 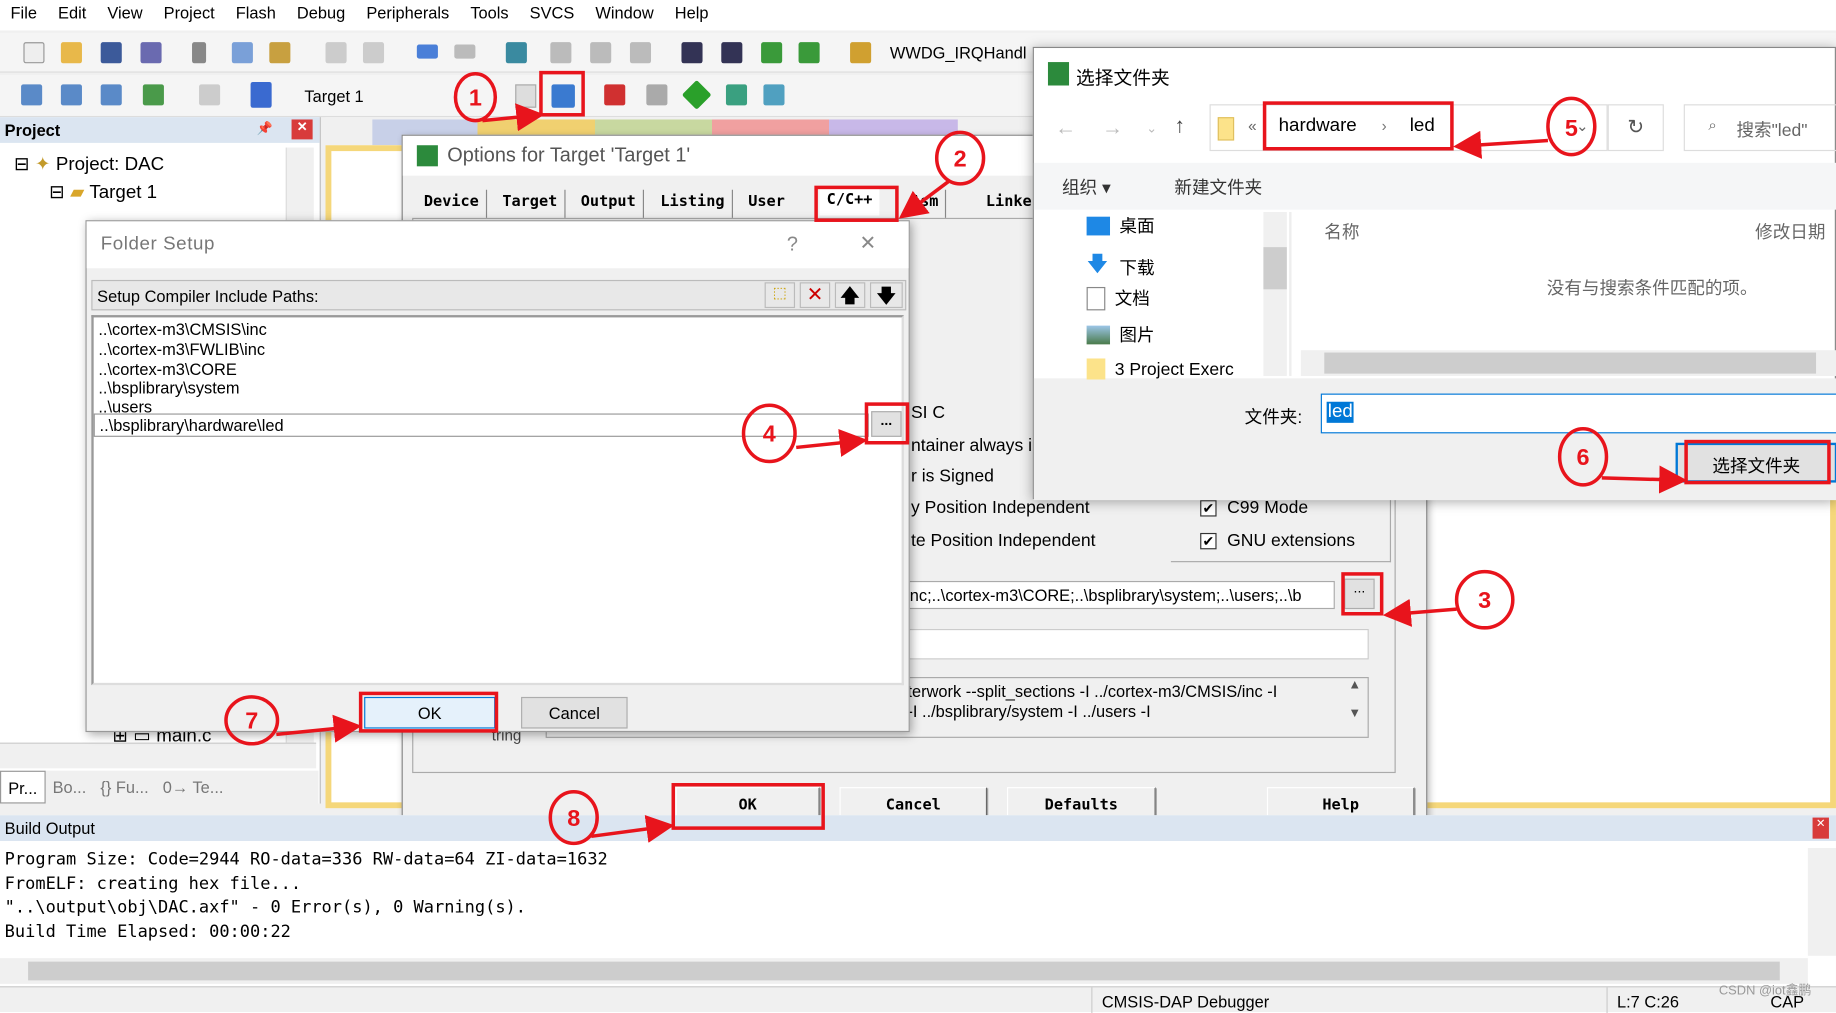 What do you see at coordinates (519, 101) in the screenshot?
I see `annotation-1: 1` at bounding box center [519, 101].